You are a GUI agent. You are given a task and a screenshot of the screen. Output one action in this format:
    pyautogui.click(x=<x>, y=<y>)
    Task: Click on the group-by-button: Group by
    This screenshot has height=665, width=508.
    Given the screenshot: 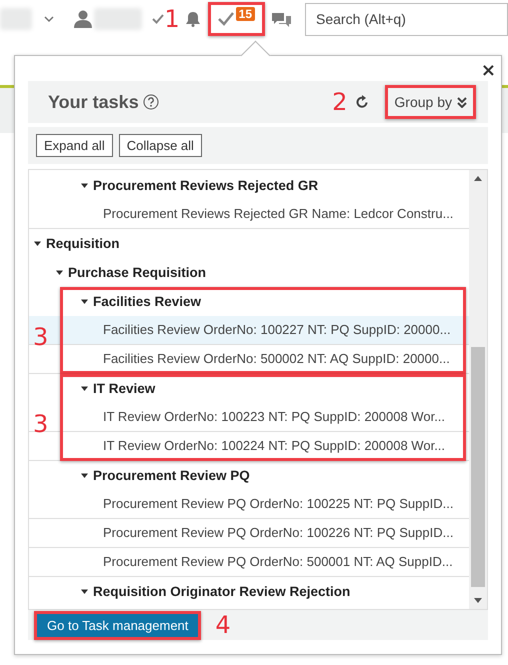 What is the action you would take?
    pyautogui.click(x=430, y=102)
    